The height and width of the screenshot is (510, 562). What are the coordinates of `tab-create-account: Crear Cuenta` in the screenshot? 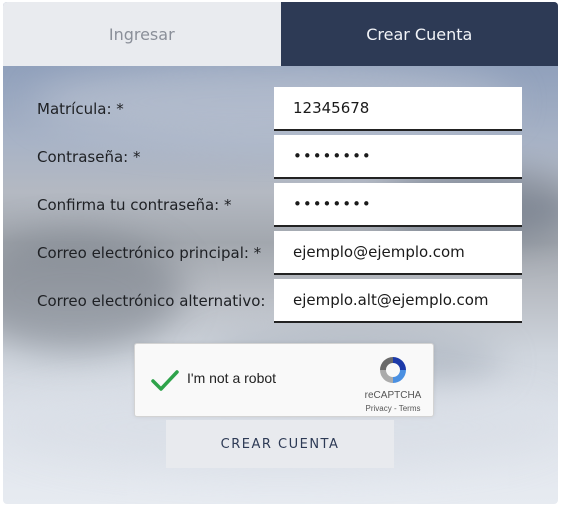 It's located at (419, 34).